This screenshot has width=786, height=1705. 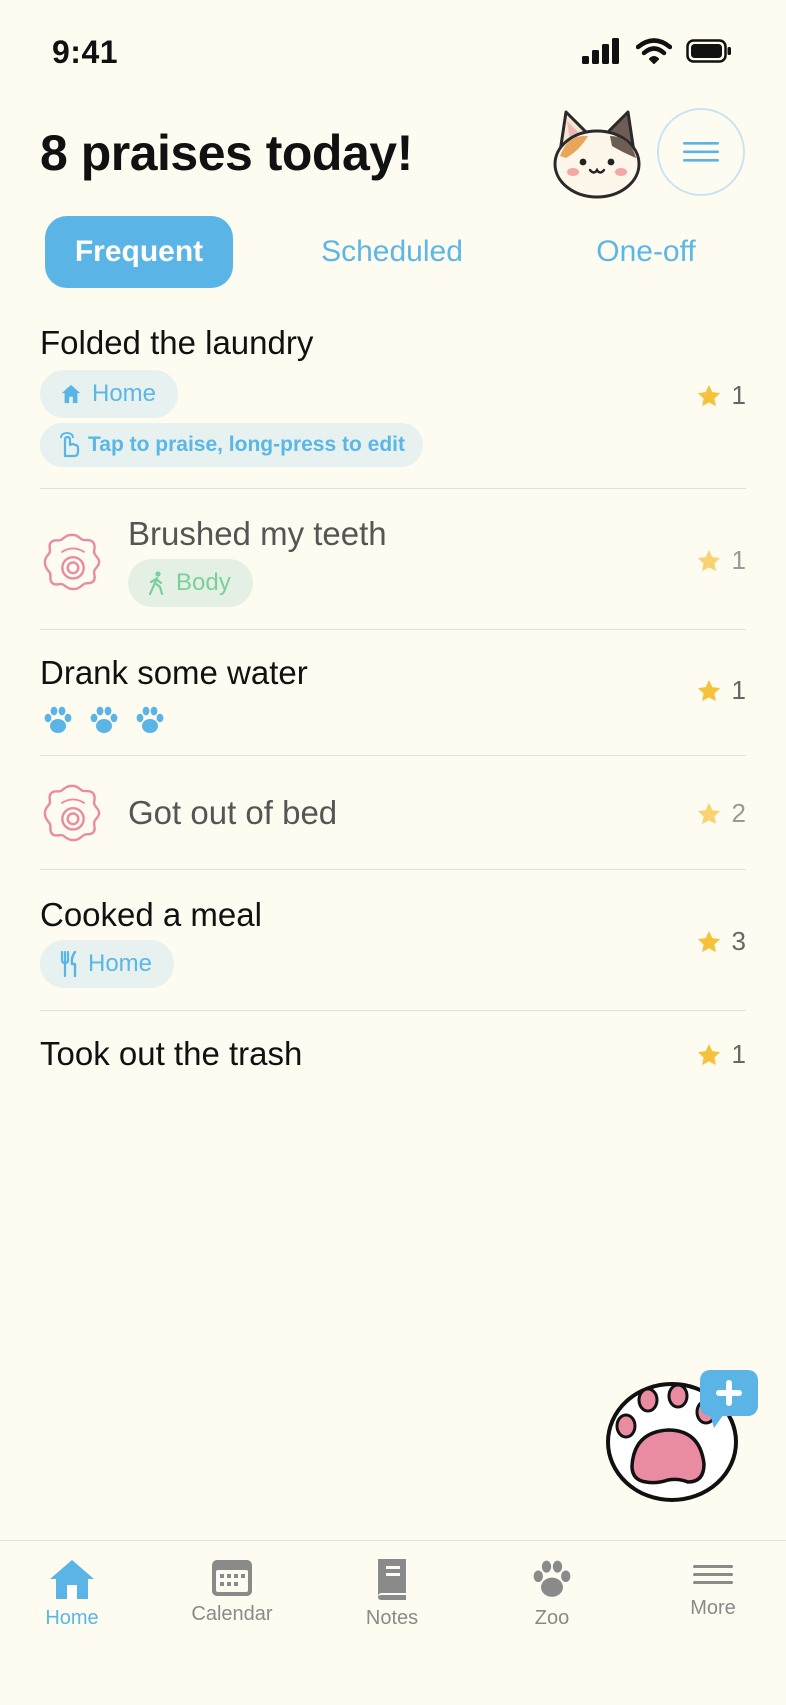 What do you see at coordinates (151, 914) in the screenshot?
I see `item-title: Cooked a meal` at bounding box center [151, 914].